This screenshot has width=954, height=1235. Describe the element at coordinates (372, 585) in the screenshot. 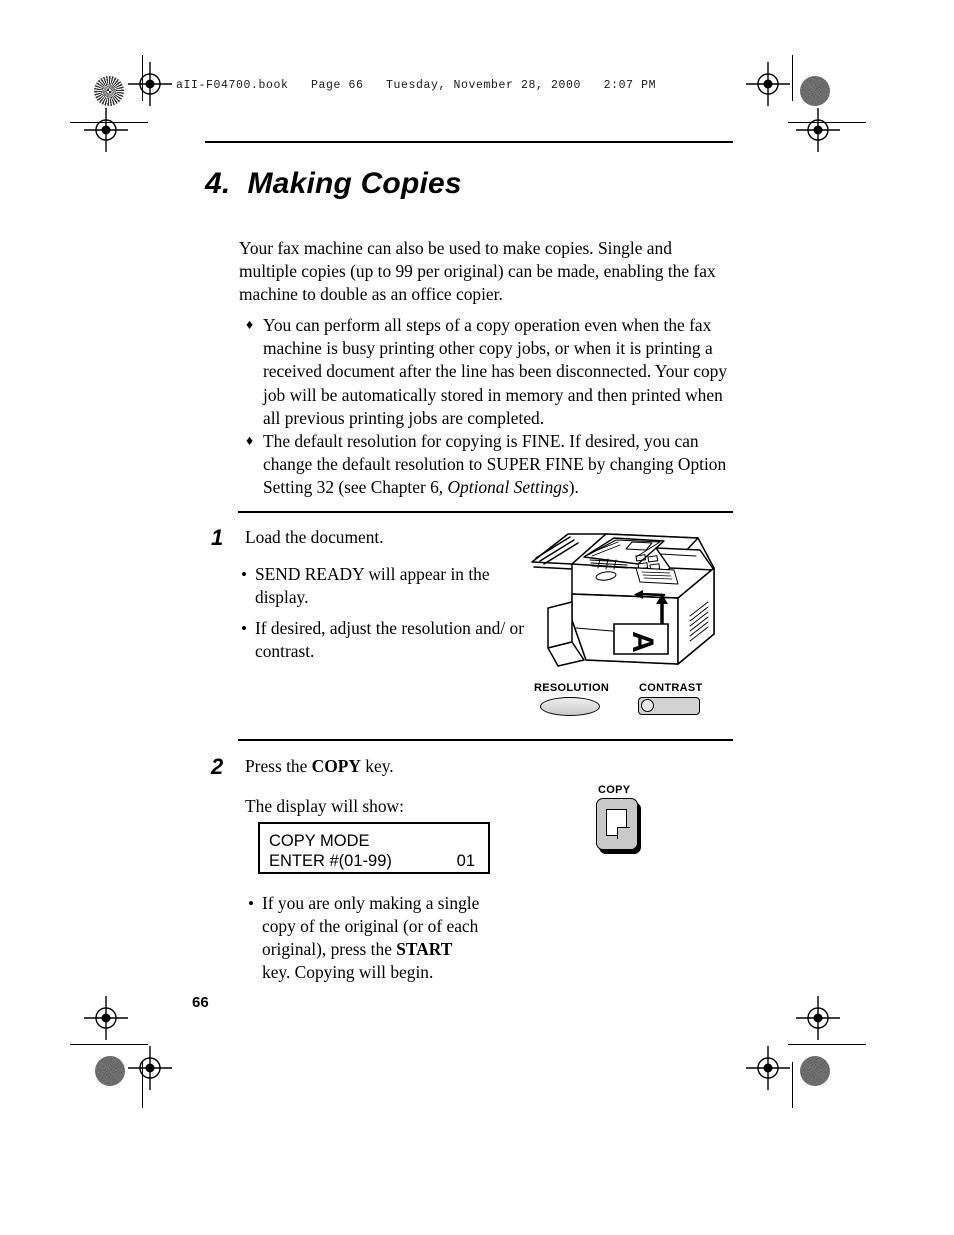

I see `step-1-bullet-1-text: SEND READY will appear in the display.` at that location.